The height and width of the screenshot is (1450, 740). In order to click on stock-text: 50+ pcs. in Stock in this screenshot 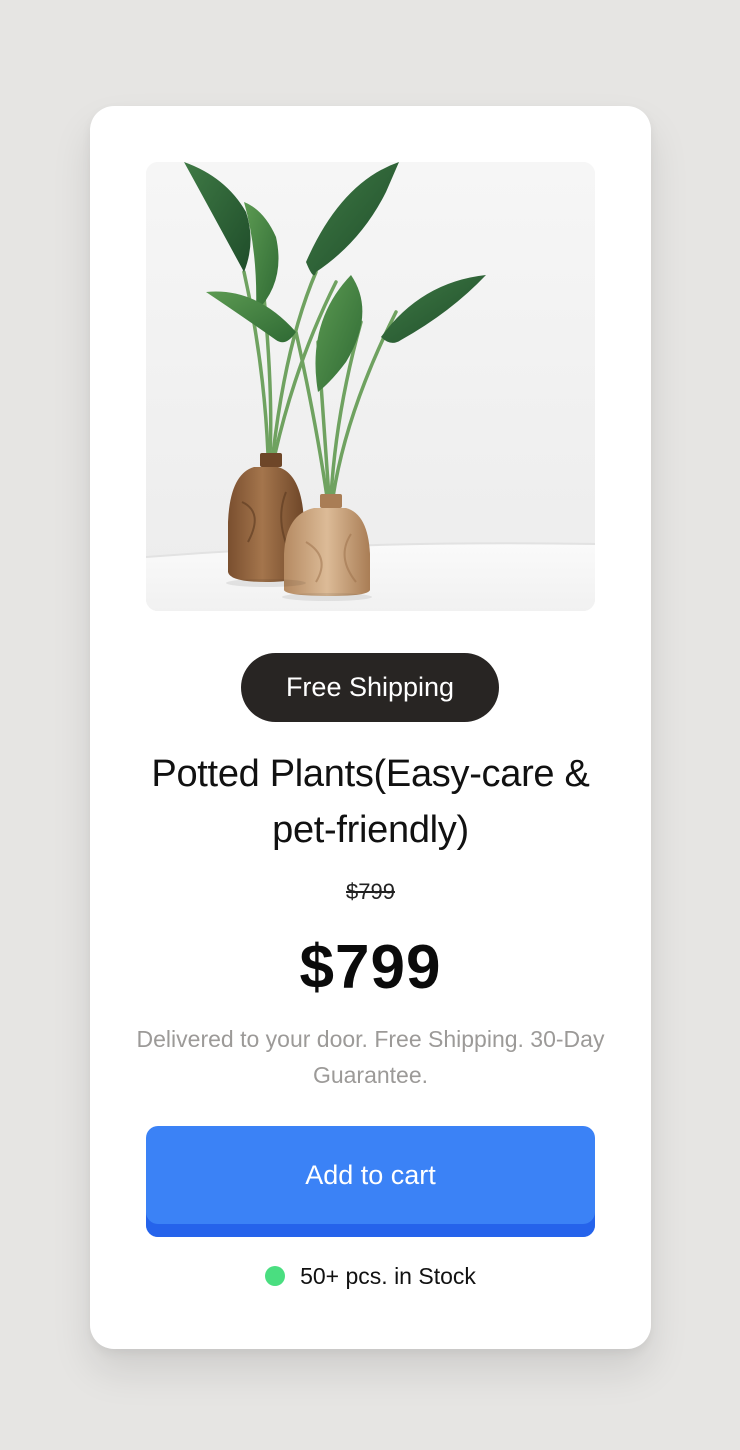, I will do `click(388, 1276)`.